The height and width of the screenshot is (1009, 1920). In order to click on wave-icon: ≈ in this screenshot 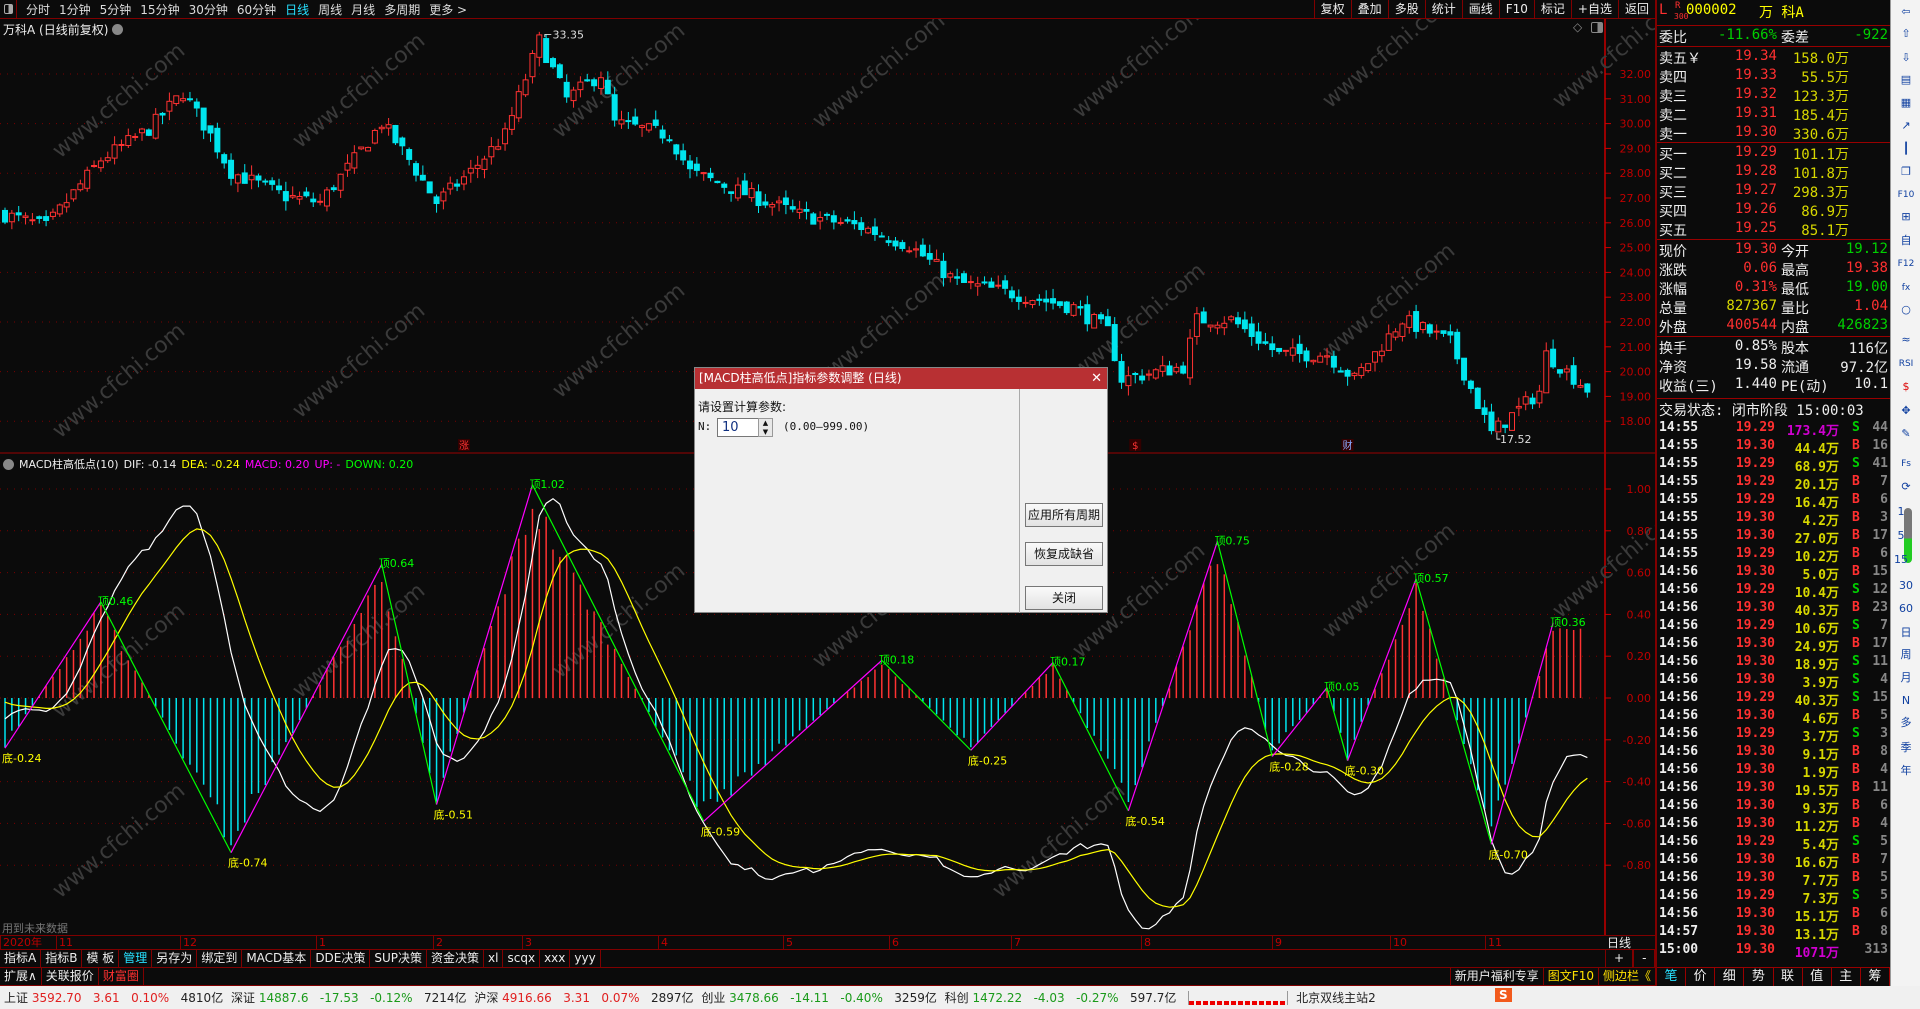, I will do `click(1906, 340)`.